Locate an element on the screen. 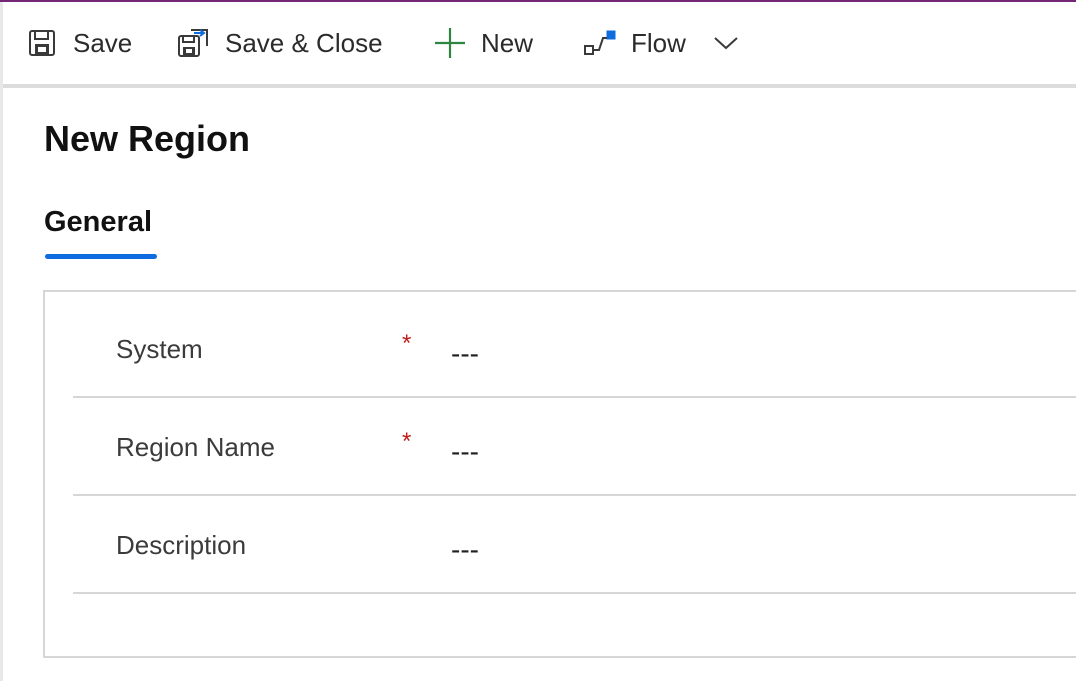 The width and height of the screenshot is (1076, 681). left-edge is located at coordinates (1, 341).